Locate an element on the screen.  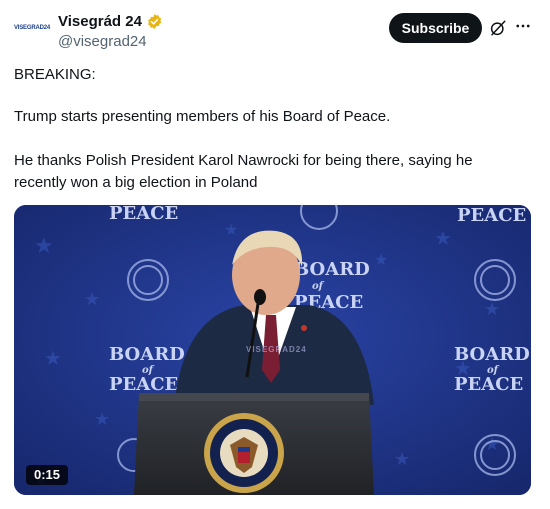
backdrop-board-right: BOARD is located at coordinates (492, 354).